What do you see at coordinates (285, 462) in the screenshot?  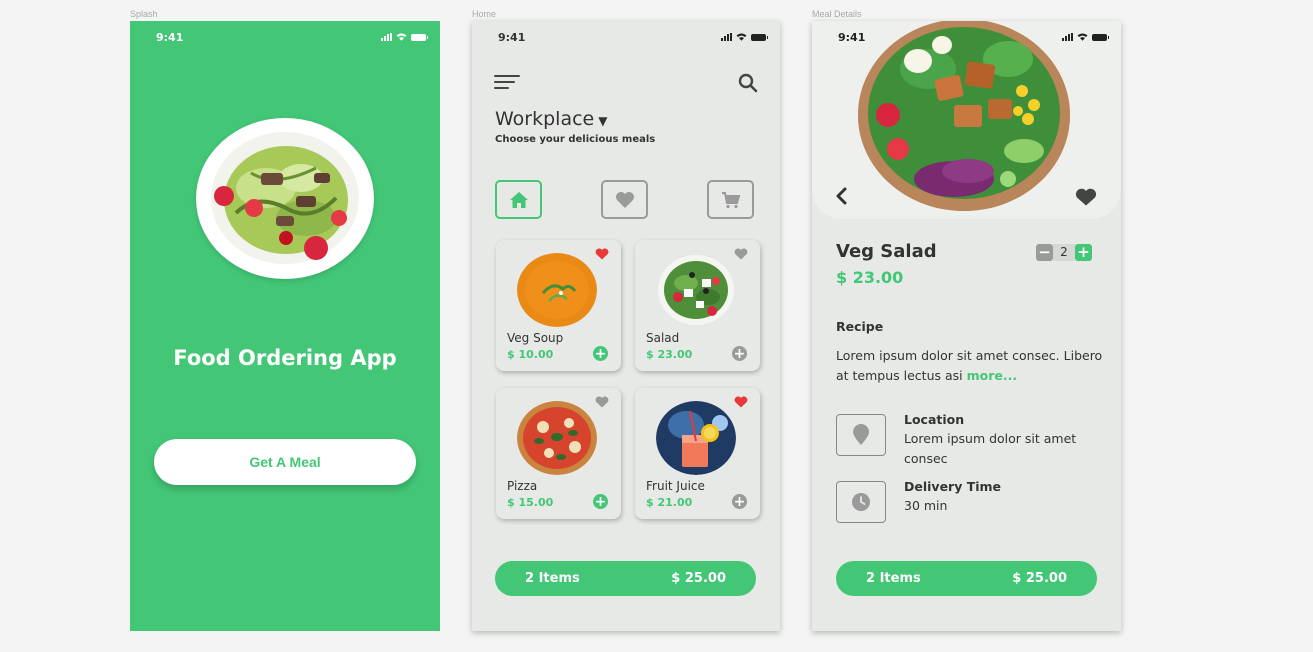 I see `get-a-meal-button: Get A Meal` at bounding box center [285, 462].